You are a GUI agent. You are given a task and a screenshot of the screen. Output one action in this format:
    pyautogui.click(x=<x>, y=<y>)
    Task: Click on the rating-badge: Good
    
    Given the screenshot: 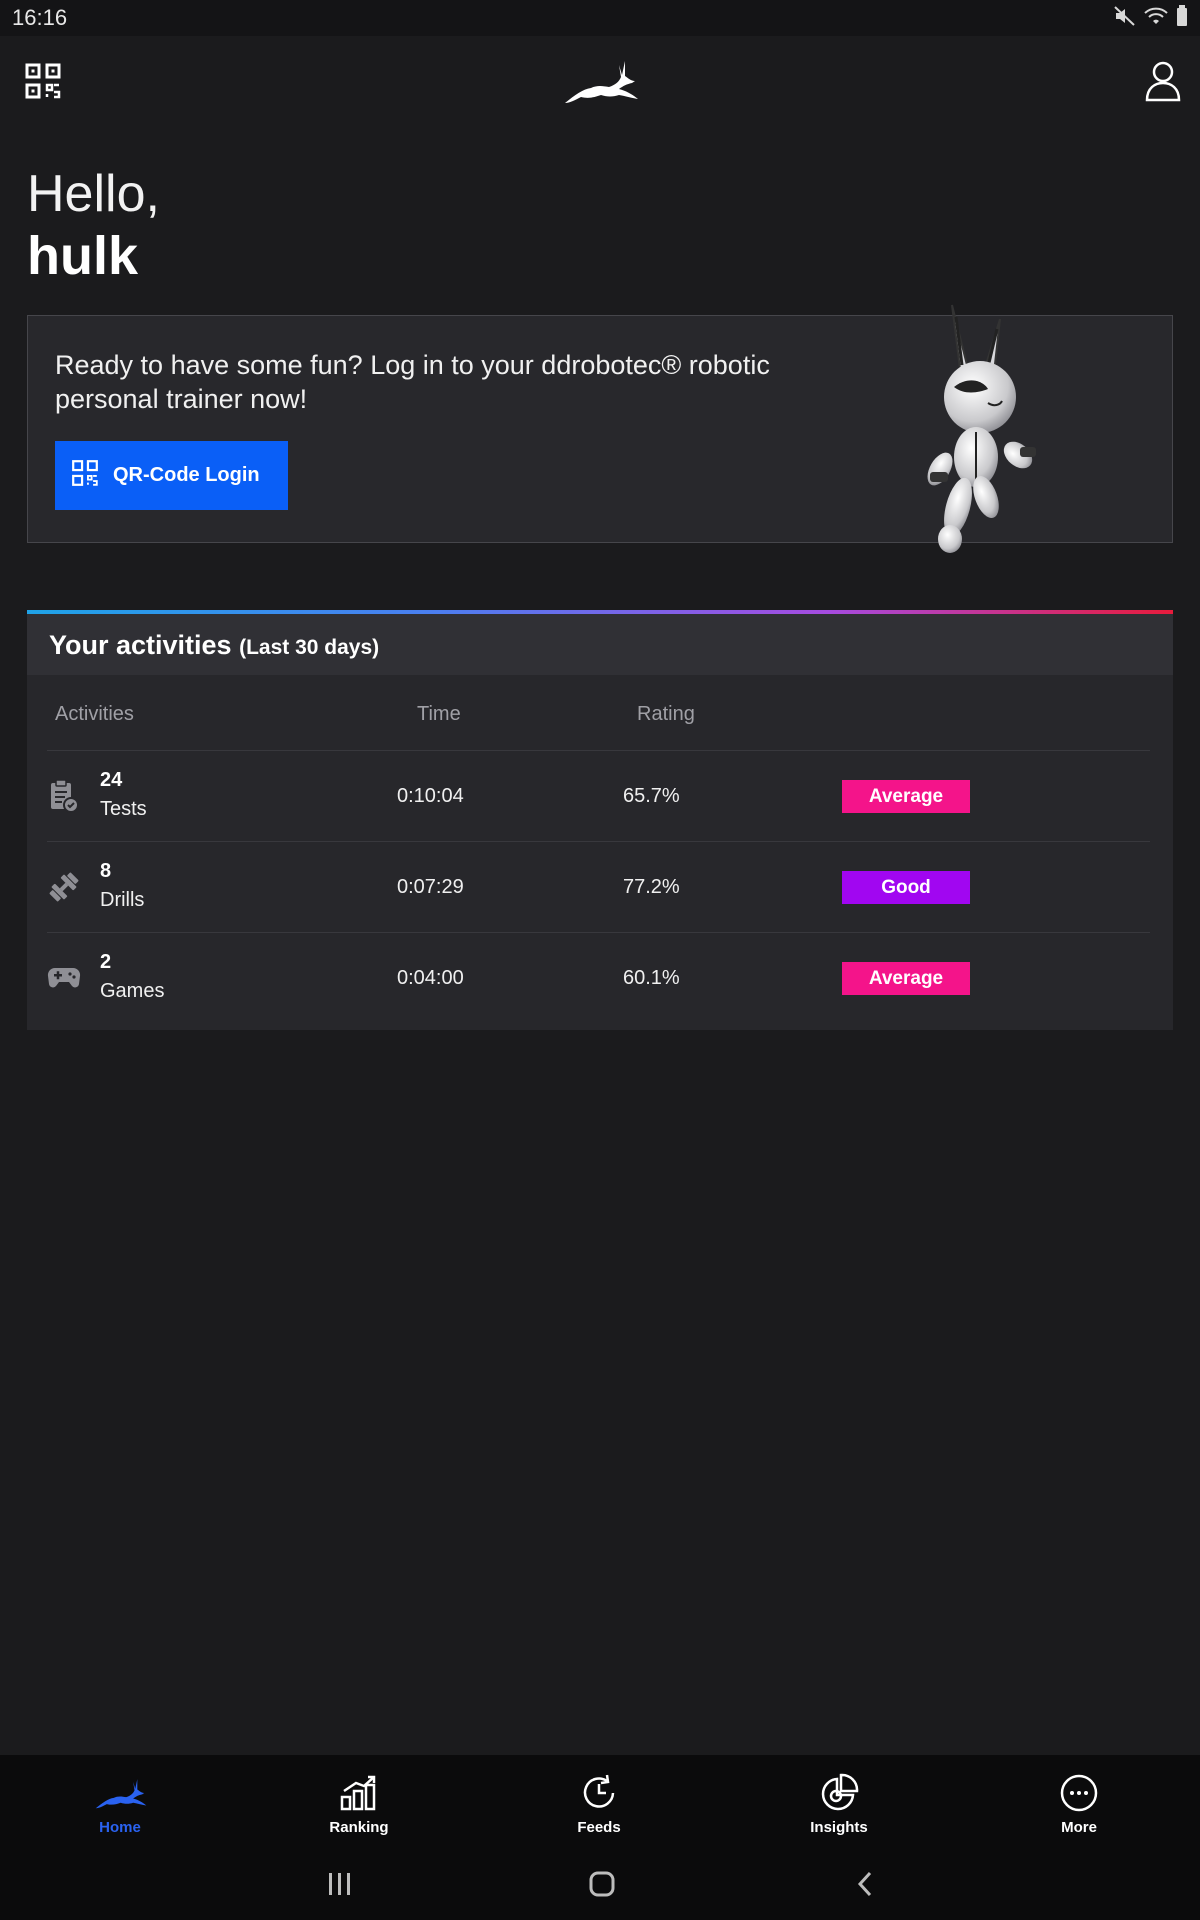 What is the action you would take?
    pyautogui.click(x=906, y=887)
    